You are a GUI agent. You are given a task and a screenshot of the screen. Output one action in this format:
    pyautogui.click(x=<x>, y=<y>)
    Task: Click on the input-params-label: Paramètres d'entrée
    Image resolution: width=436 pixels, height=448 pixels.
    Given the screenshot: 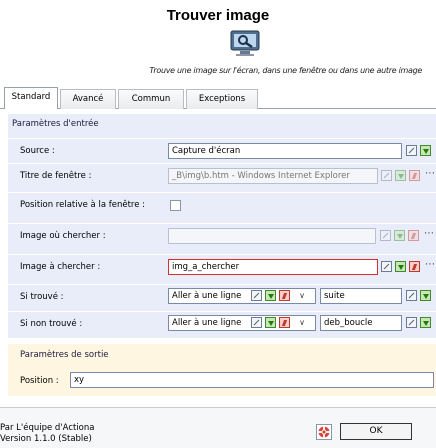 What is the action you would take?
    pyautogui.click(x=55, y=124)
    